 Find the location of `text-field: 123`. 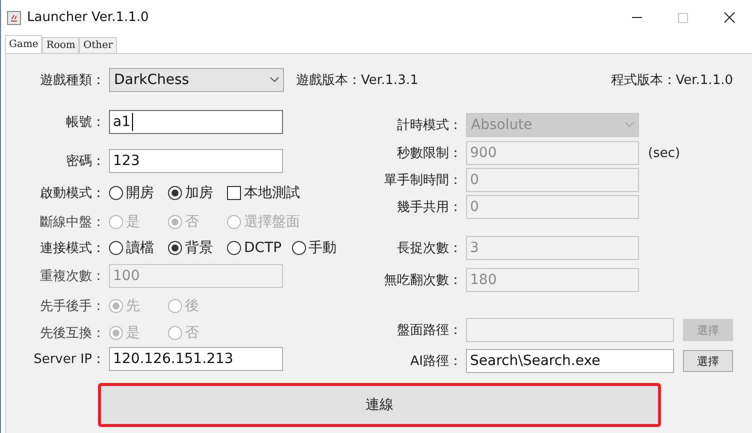

text-field: 123 is located at coordinates (196, 161).